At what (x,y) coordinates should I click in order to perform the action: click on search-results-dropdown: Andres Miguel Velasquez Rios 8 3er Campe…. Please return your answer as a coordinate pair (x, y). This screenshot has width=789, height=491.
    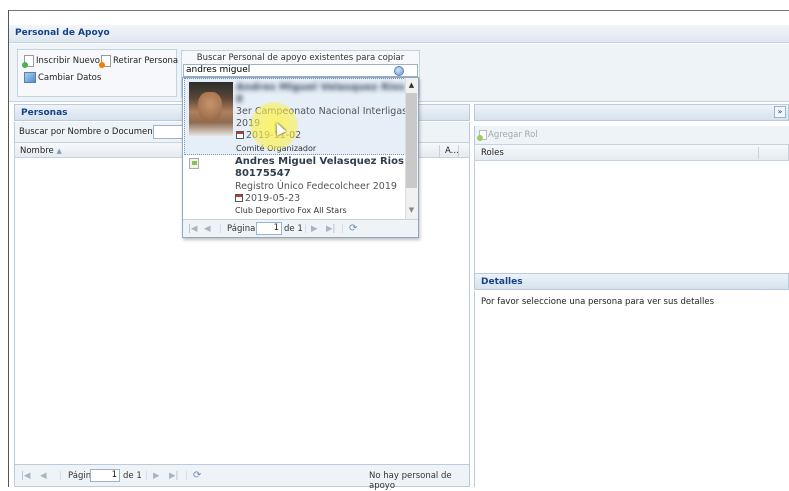
    Looking at the image, I should click on (300, 157).